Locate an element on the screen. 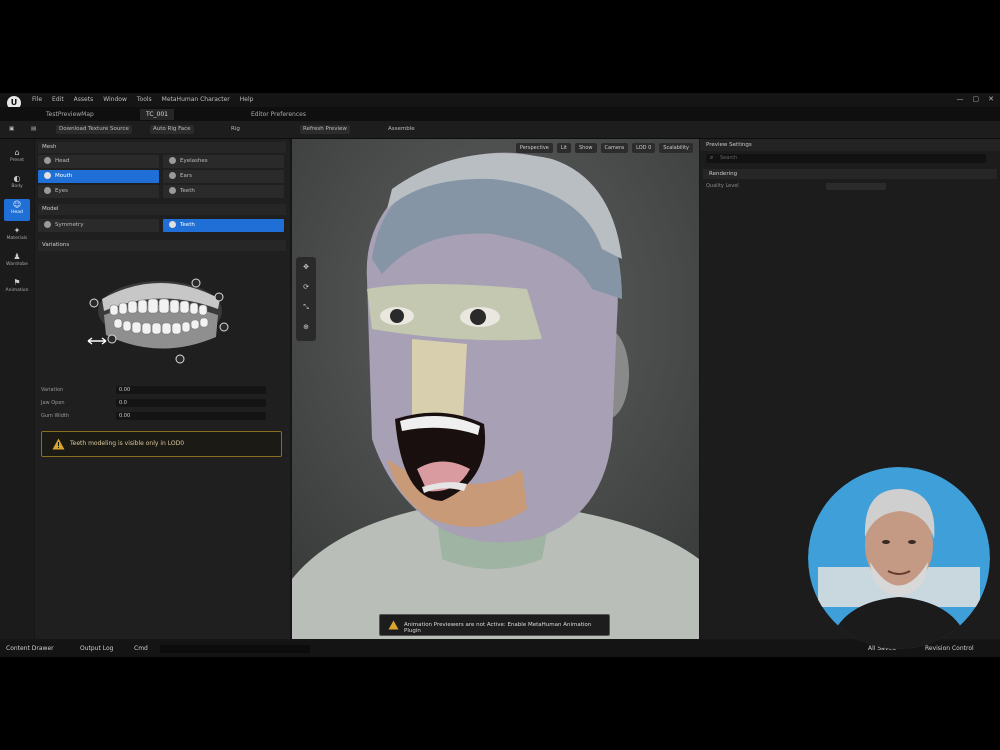  option-eyes: Eyes is located at coordinates (98, 191).